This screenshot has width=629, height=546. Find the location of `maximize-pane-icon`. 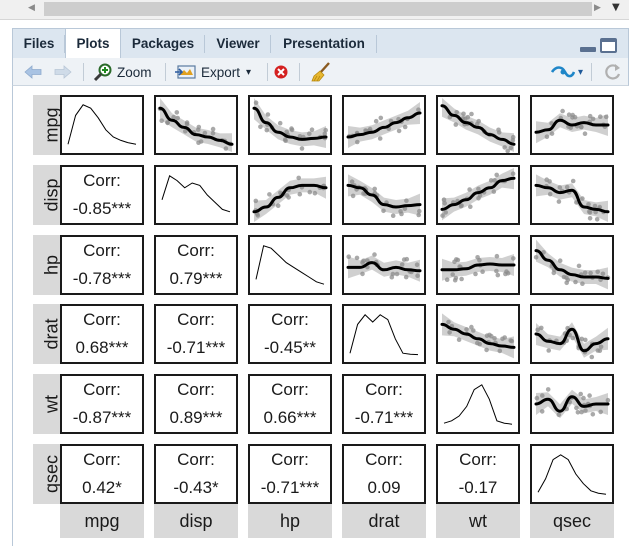

maximize-pane-icon is located at coordinates (608, 45).